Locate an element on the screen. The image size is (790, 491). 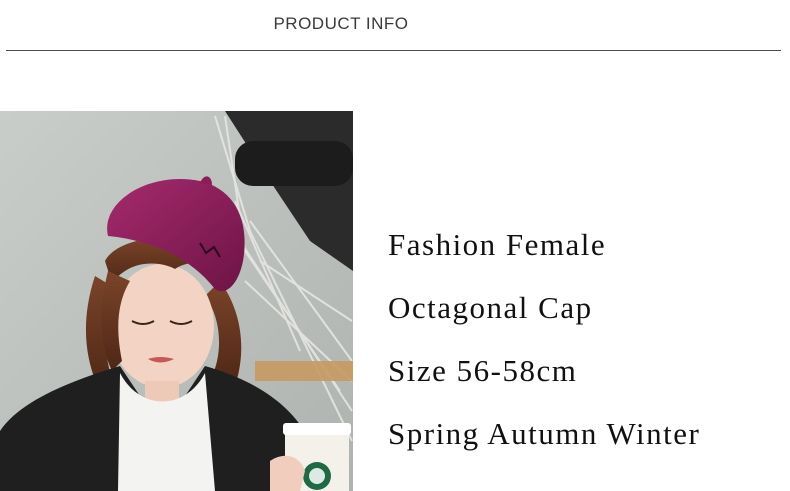
description-line: Octagonal Cap is located at coordinates (490, 307).